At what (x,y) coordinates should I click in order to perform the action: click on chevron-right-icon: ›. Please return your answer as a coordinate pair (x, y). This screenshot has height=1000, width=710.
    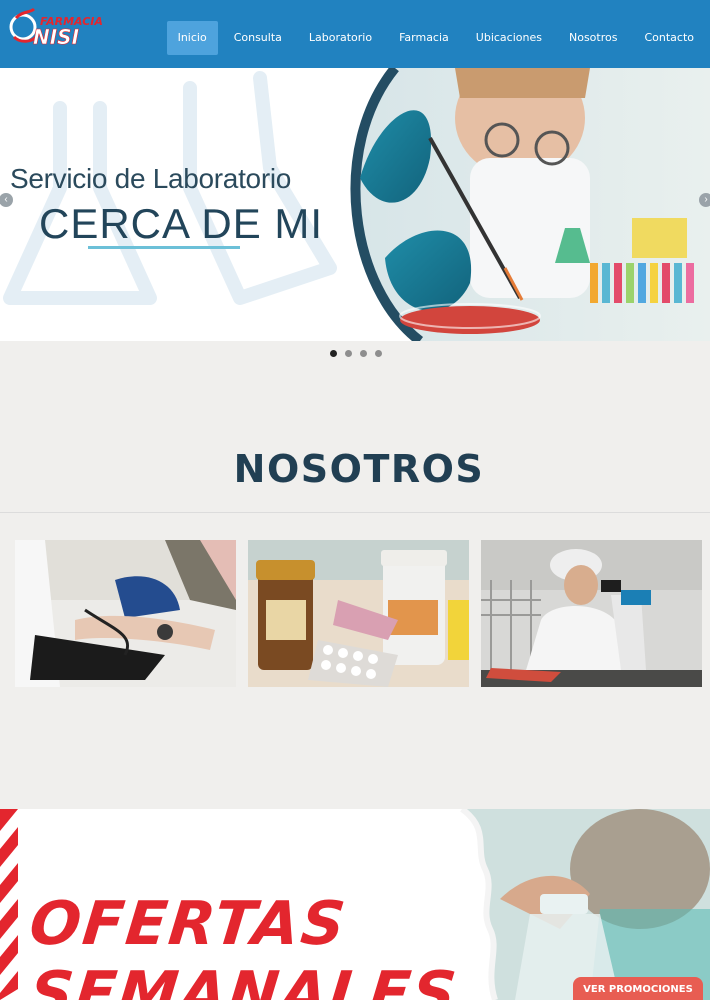
    Looking at the image, I should click on (704, 200).